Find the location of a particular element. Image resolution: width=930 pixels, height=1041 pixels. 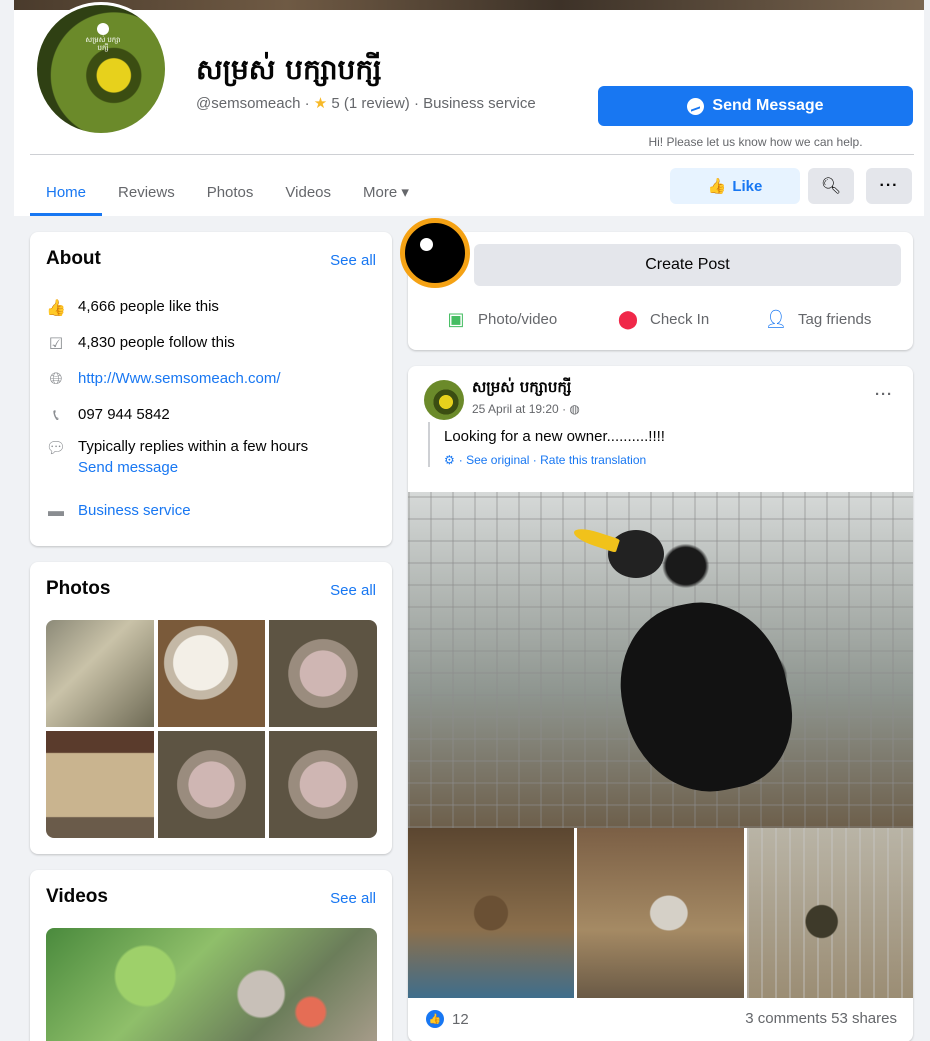

create-post-button: Create Post is located at coordinates (687, 265).